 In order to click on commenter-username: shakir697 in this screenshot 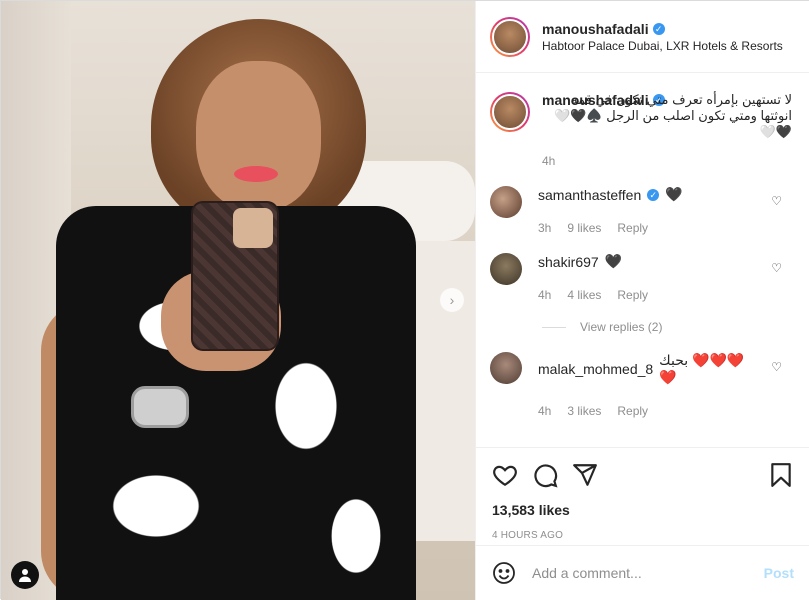, I will do `click(568, 262)`.